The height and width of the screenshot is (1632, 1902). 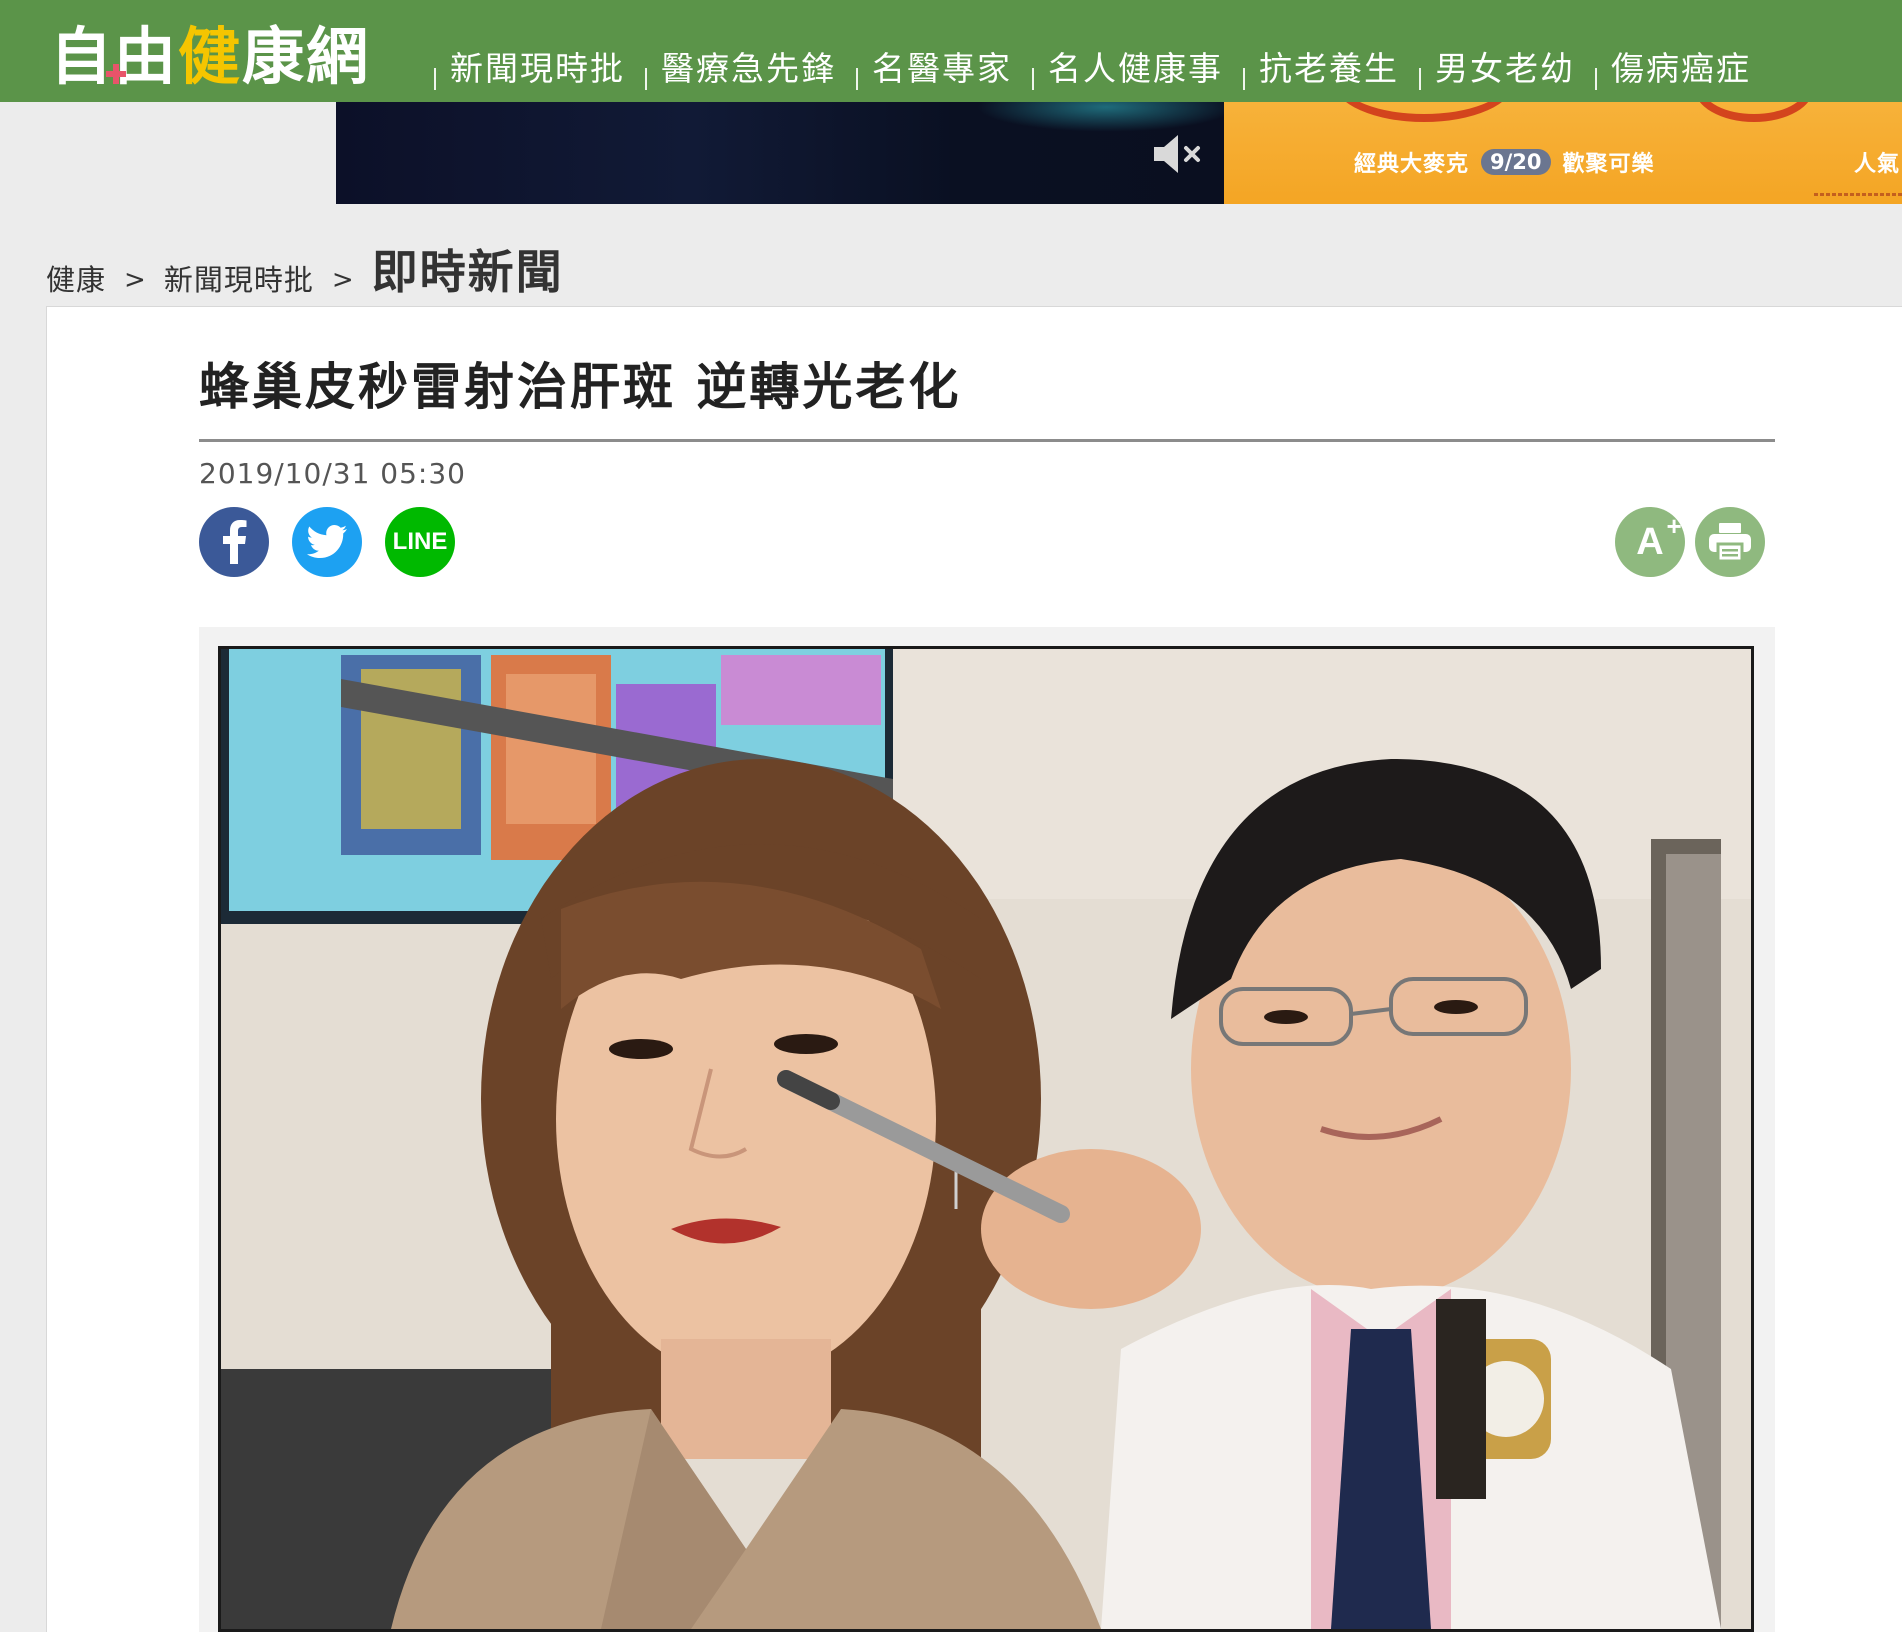 I want to click on twitter-bird-icon, so click(x=327, y=541).